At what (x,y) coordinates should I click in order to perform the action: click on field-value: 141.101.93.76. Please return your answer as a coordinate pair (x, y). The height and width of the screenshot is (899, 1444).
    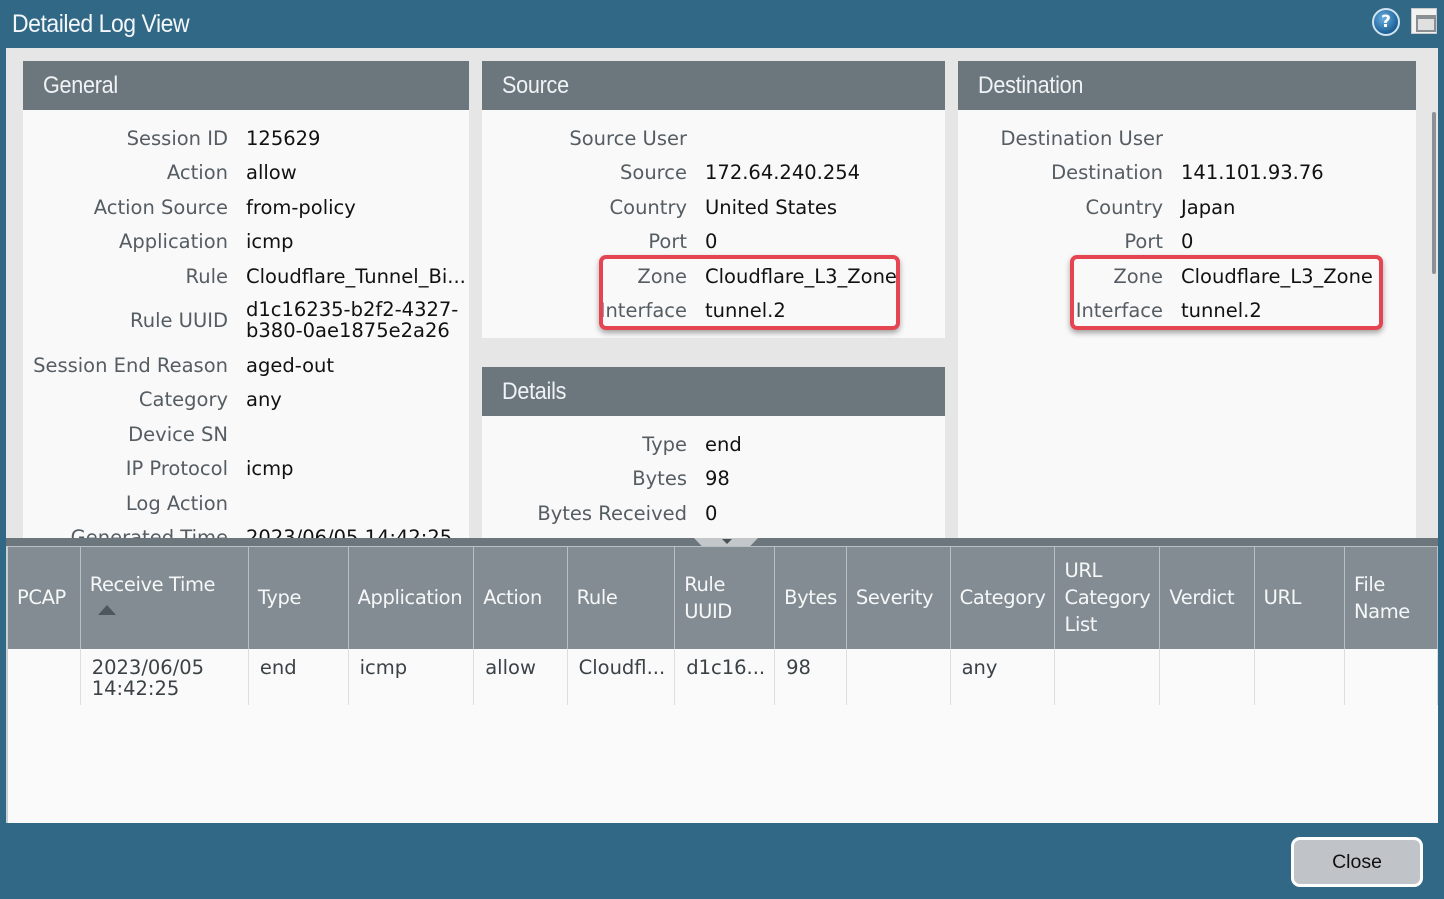
    Looking at the image, I should click on (1252, 172).